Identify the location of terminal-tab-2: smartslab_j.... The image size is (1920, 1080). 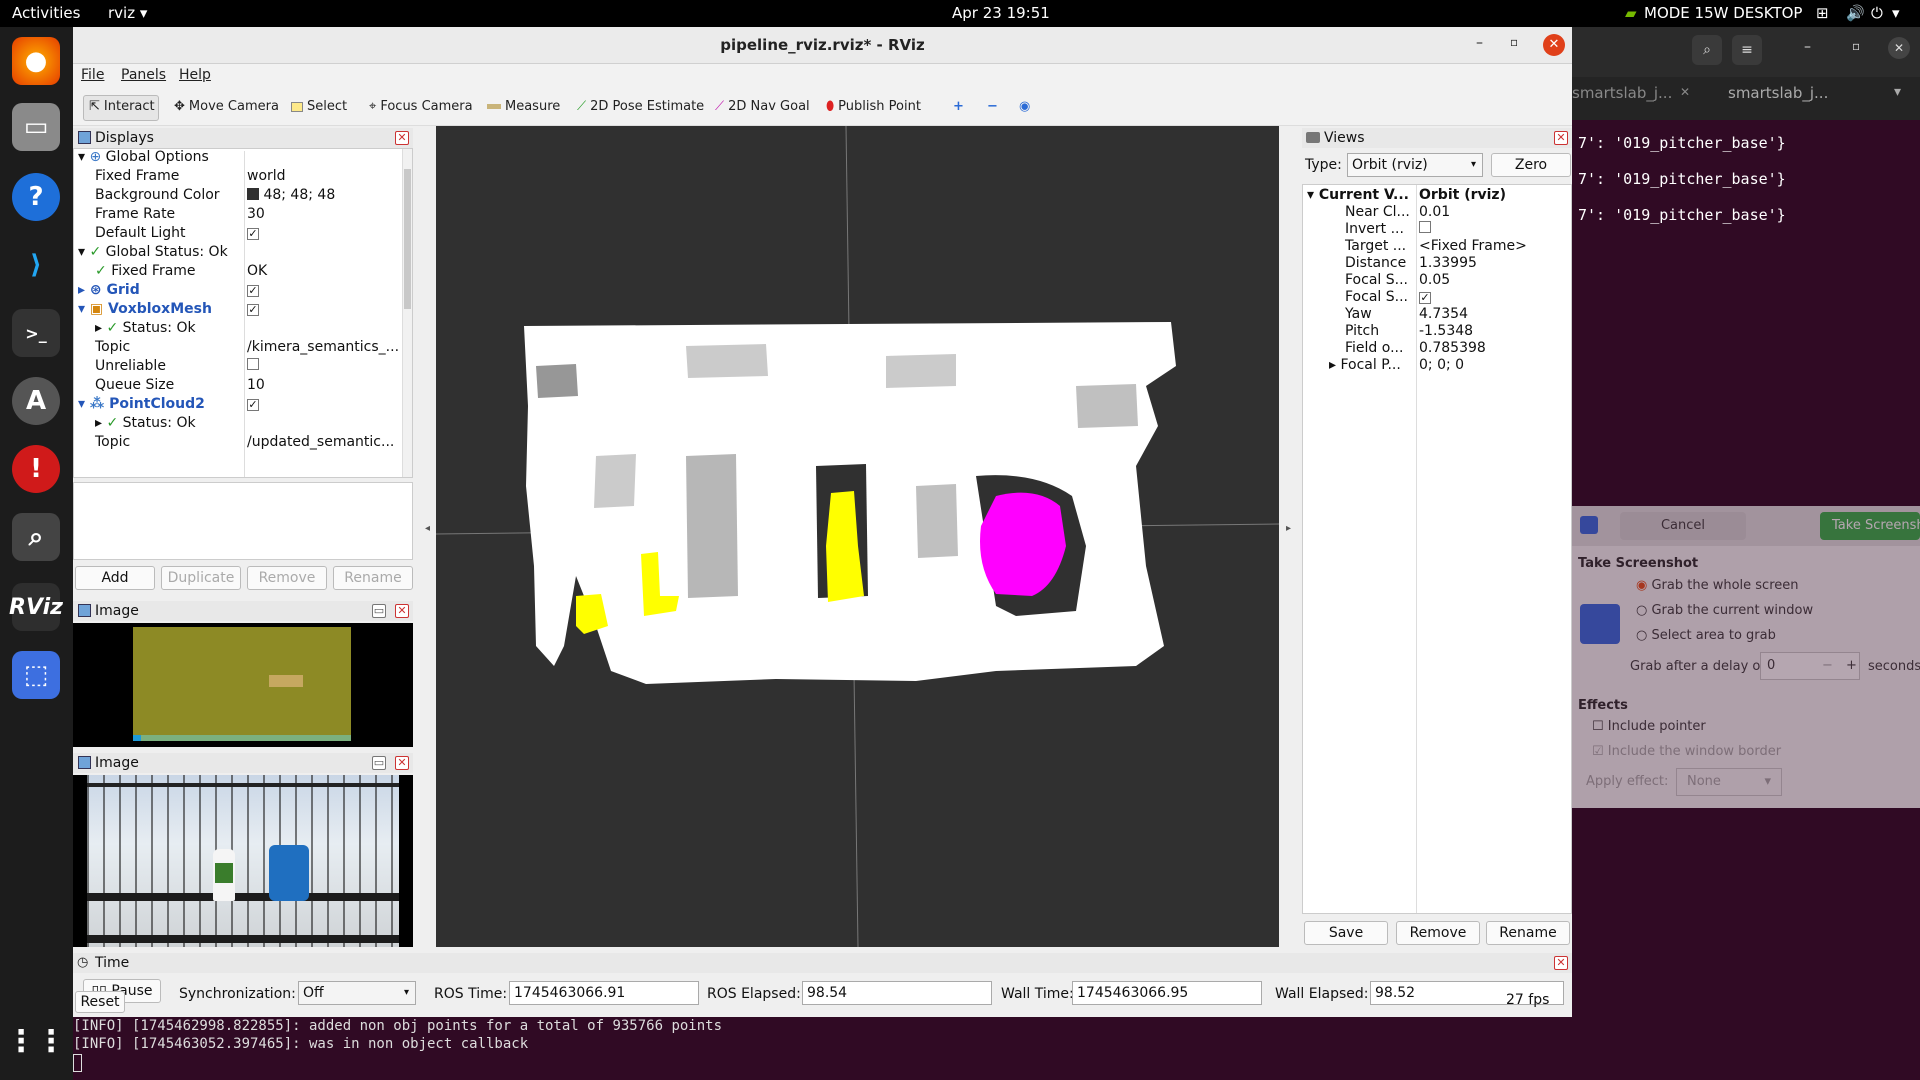
(1778, 93).